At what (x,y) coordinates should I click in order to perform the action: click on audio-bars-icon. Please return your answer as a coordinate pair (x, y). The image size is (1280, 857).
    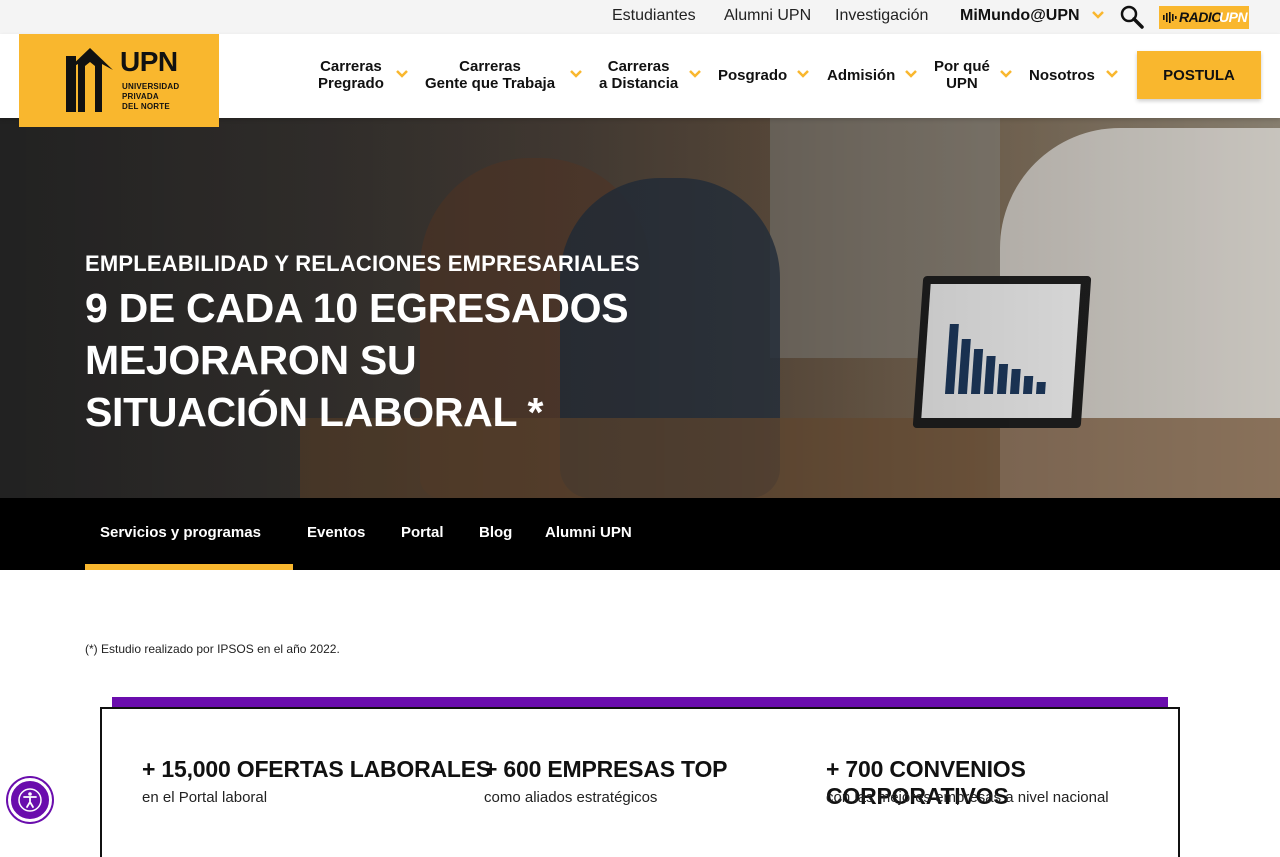
    Looking at the image, I should click on (1170, 17).